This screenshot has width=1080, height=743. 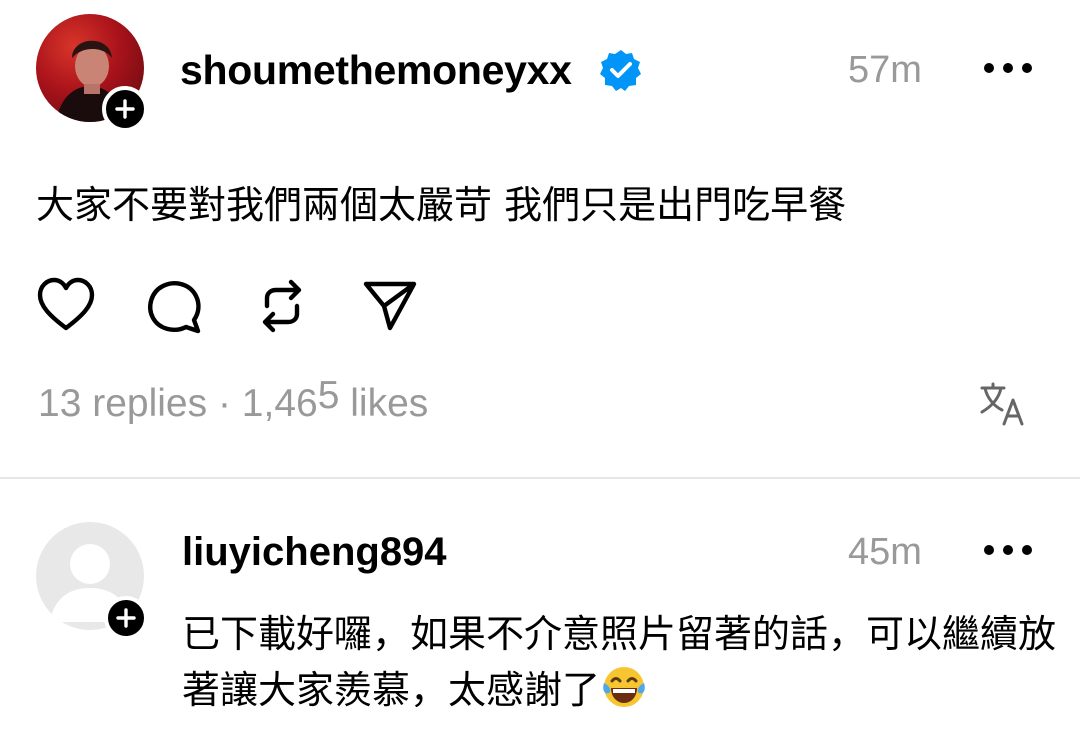 What do you see at coordinates (1003, 404) in the screenshot?
I see `translate-icon` at bounding box center [1003, 404].